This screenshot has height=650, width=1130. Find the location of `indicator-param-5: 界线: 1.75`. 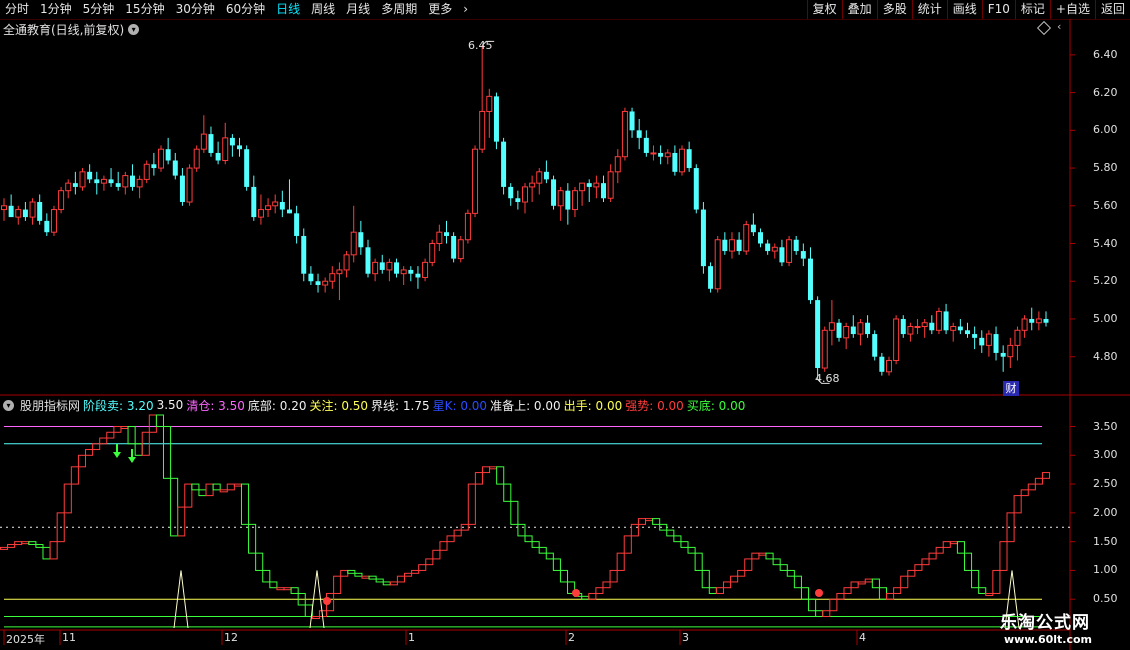

indicator-param-5: 界线: 1.75 is located at coordinates (400, 405).